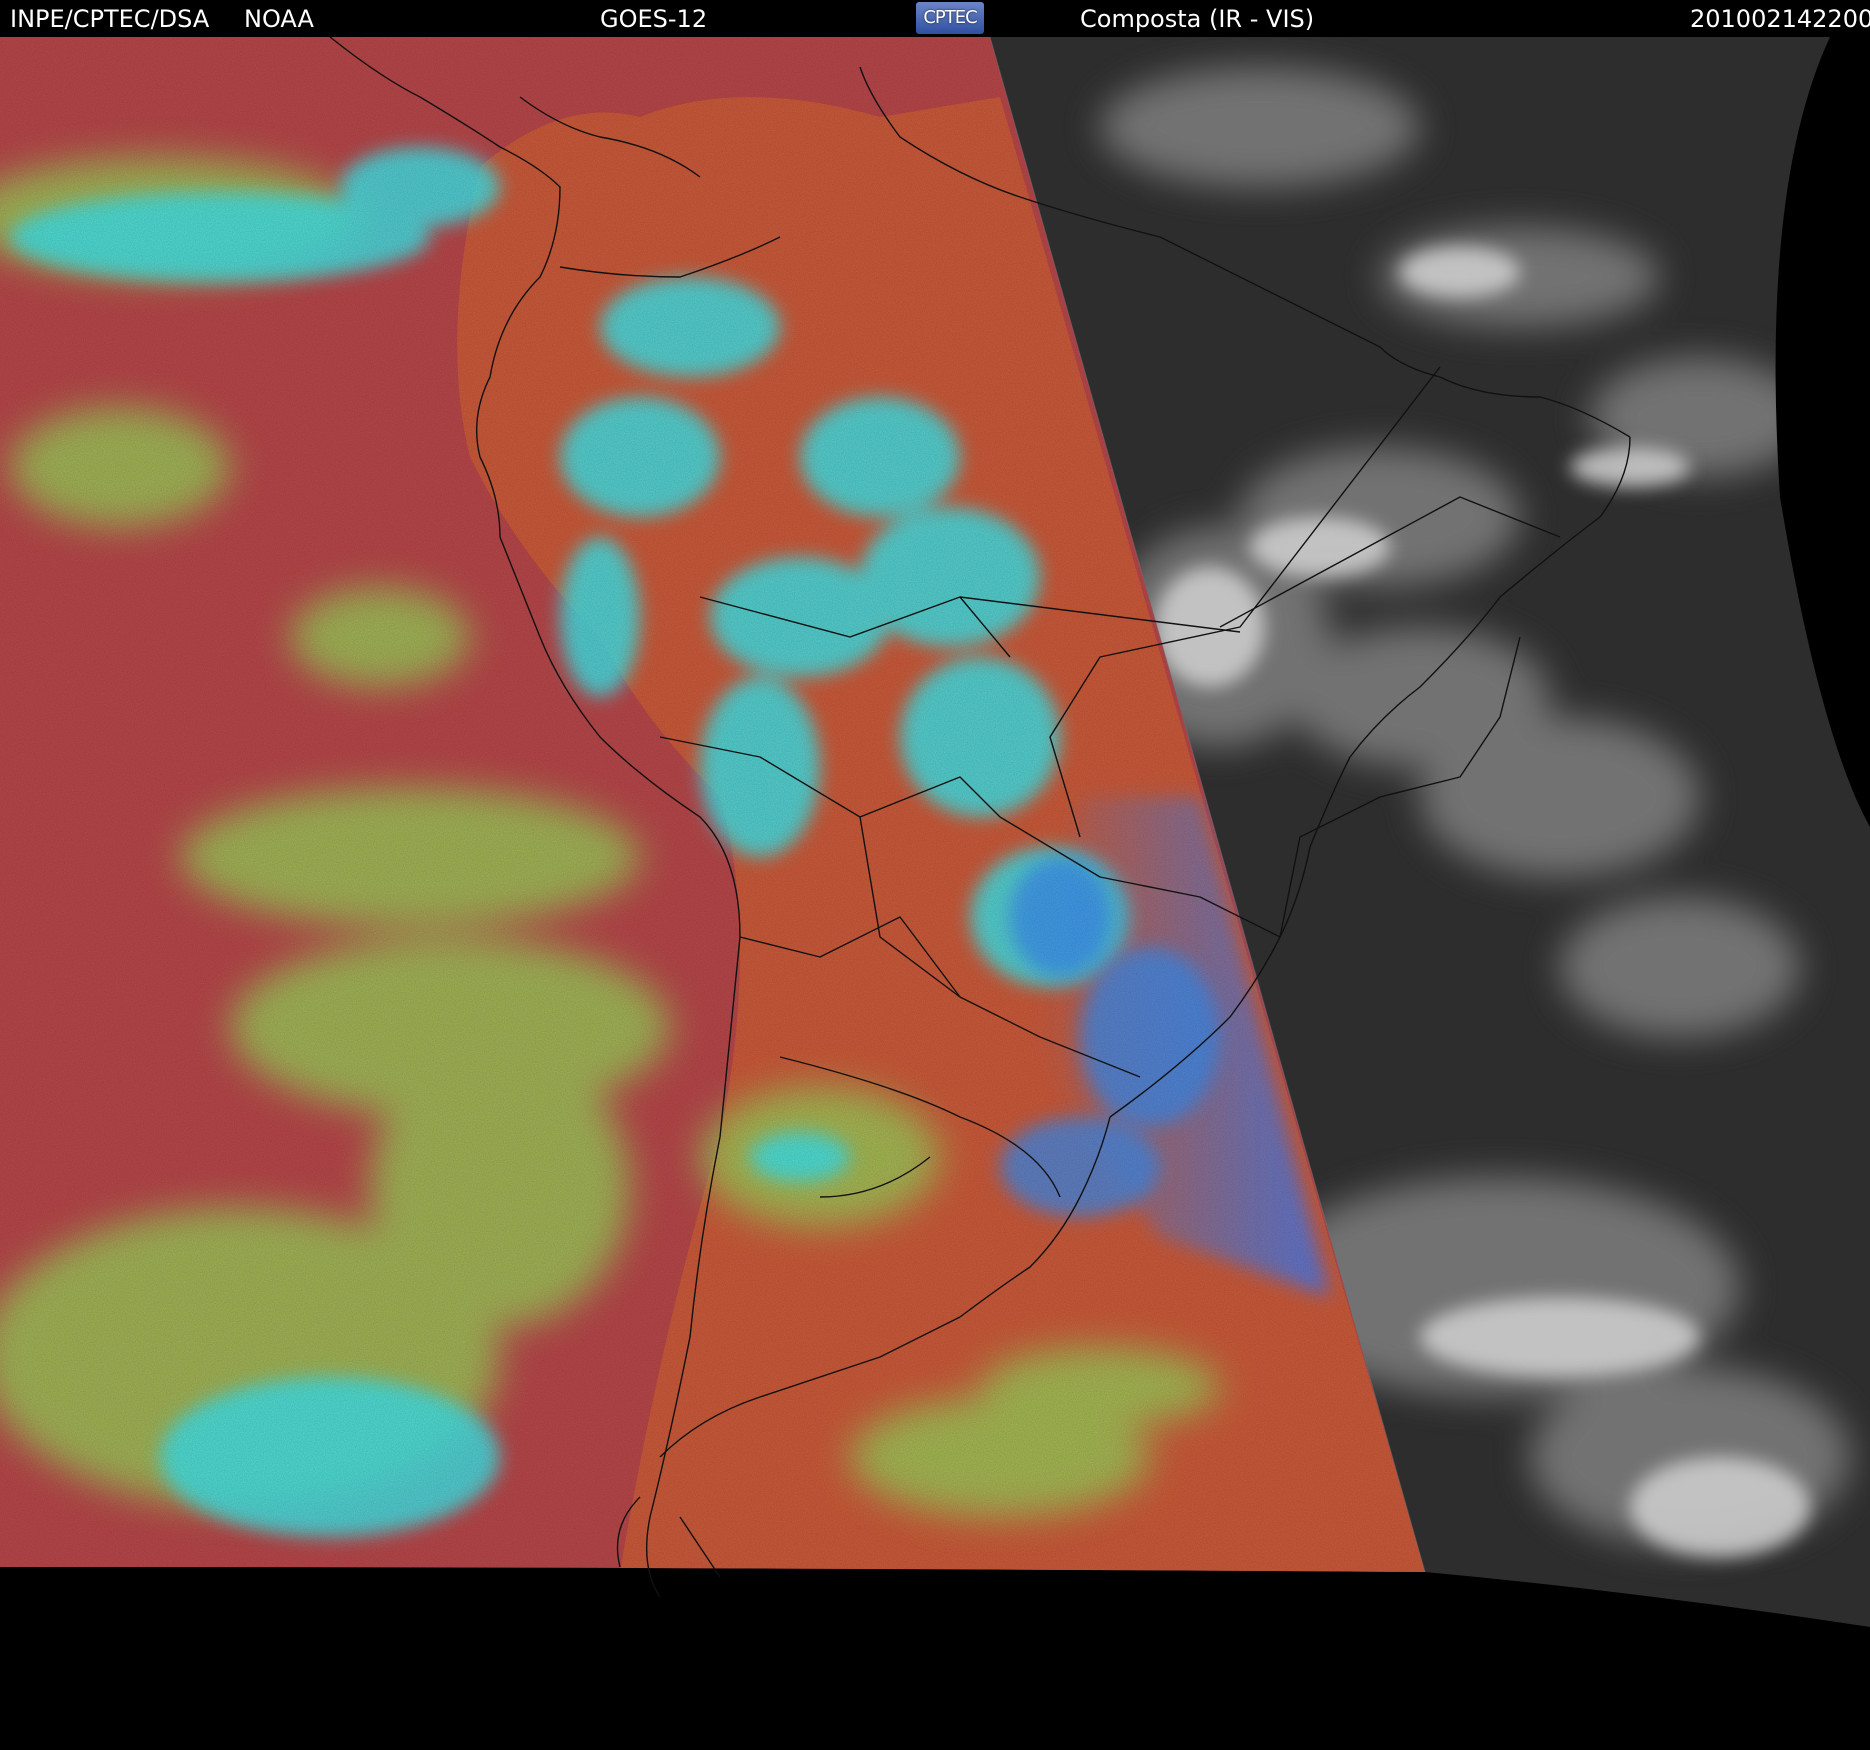 The height and width of the screenshot is (1750, 1870). I want to click on cptec-logo-icon: CPTEC, so click(950, 18).